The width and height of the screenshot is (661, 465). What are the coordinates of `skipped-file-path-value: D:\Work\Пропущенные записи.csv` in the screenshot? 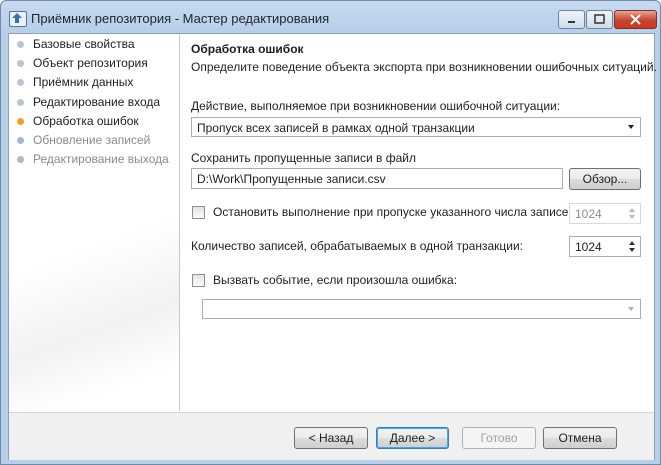 It's located at (291, 179).